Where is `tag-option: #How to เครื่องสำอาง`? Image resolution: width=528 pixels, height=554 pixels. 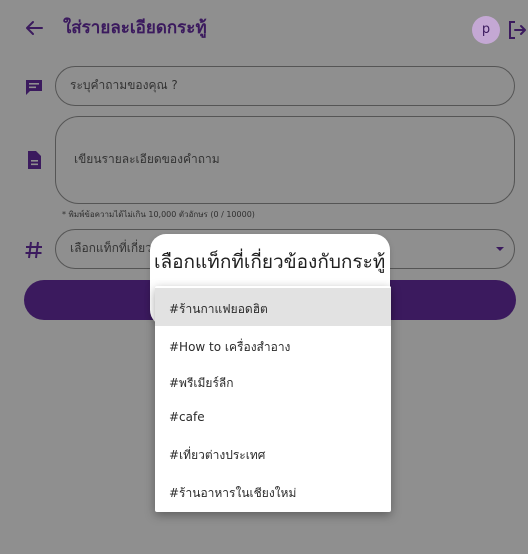 tag-option: #How to เครื่องสำอาง is located at coordinates (273, 345).